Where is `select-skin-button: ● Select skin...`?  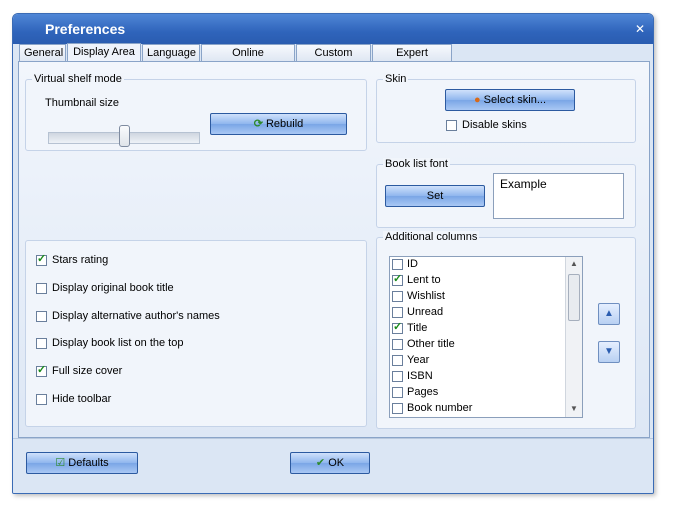
select-skin-button: ● Select skin... is located at coordinates (510, 100).